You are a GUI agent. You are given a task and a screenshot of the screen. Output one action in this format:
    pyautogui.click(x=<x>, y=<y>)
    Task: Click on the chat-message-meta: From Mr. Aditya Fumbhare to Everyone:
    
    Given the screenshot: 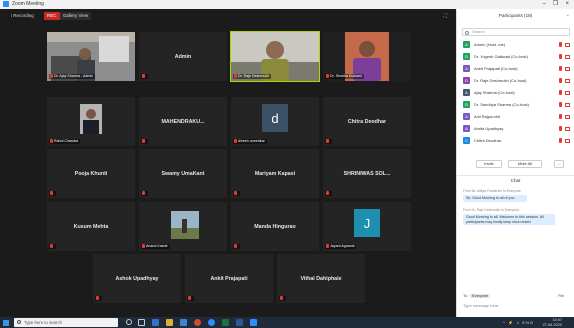 What is the action you would take?
    pyautogui.click(x=492, y=191)
    